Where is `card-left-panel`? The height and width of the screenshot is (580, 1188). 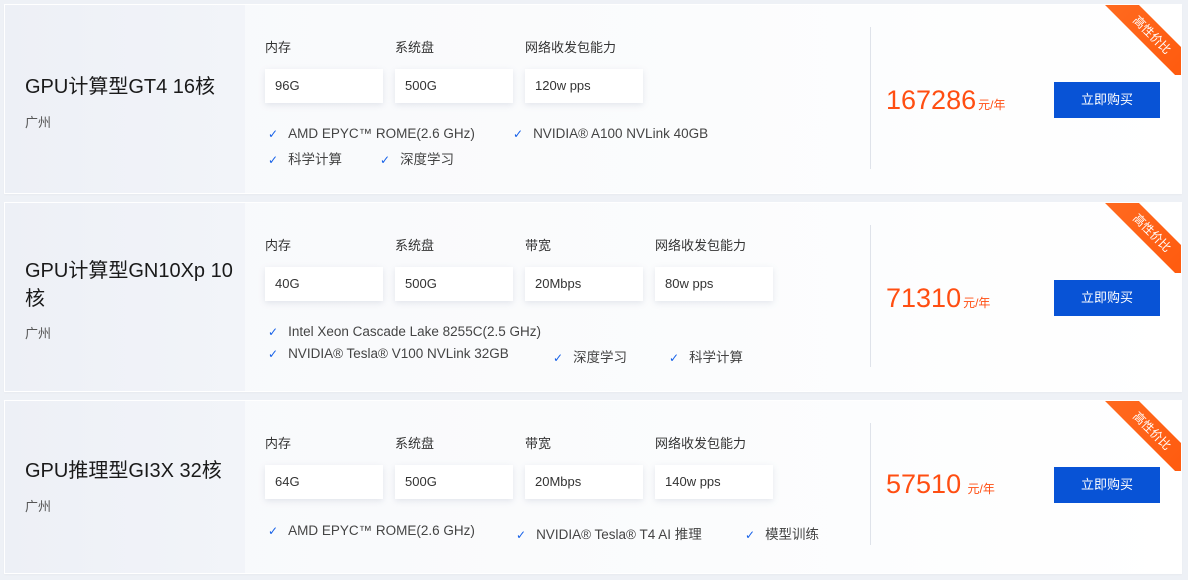
card-left-panel is located at coordinates (125, 487).